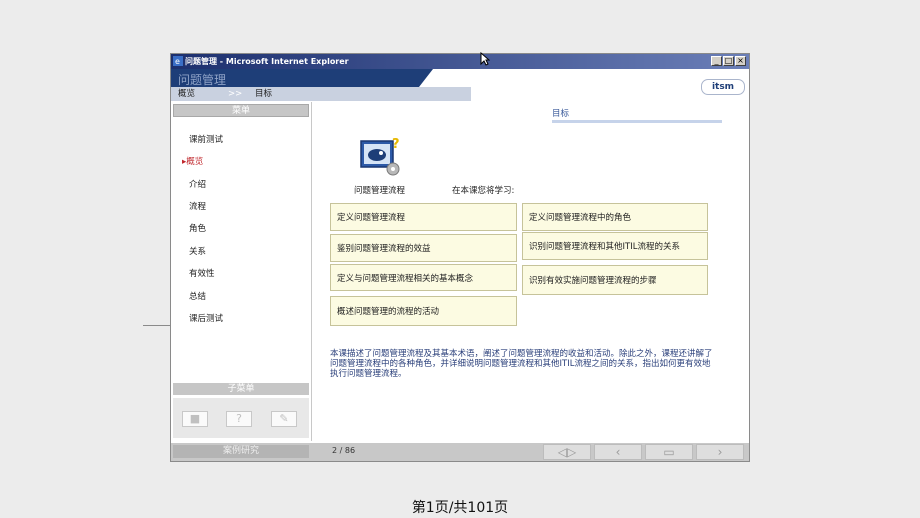  I want to click on breadcrumb-root: 概览, so click(186, 94).